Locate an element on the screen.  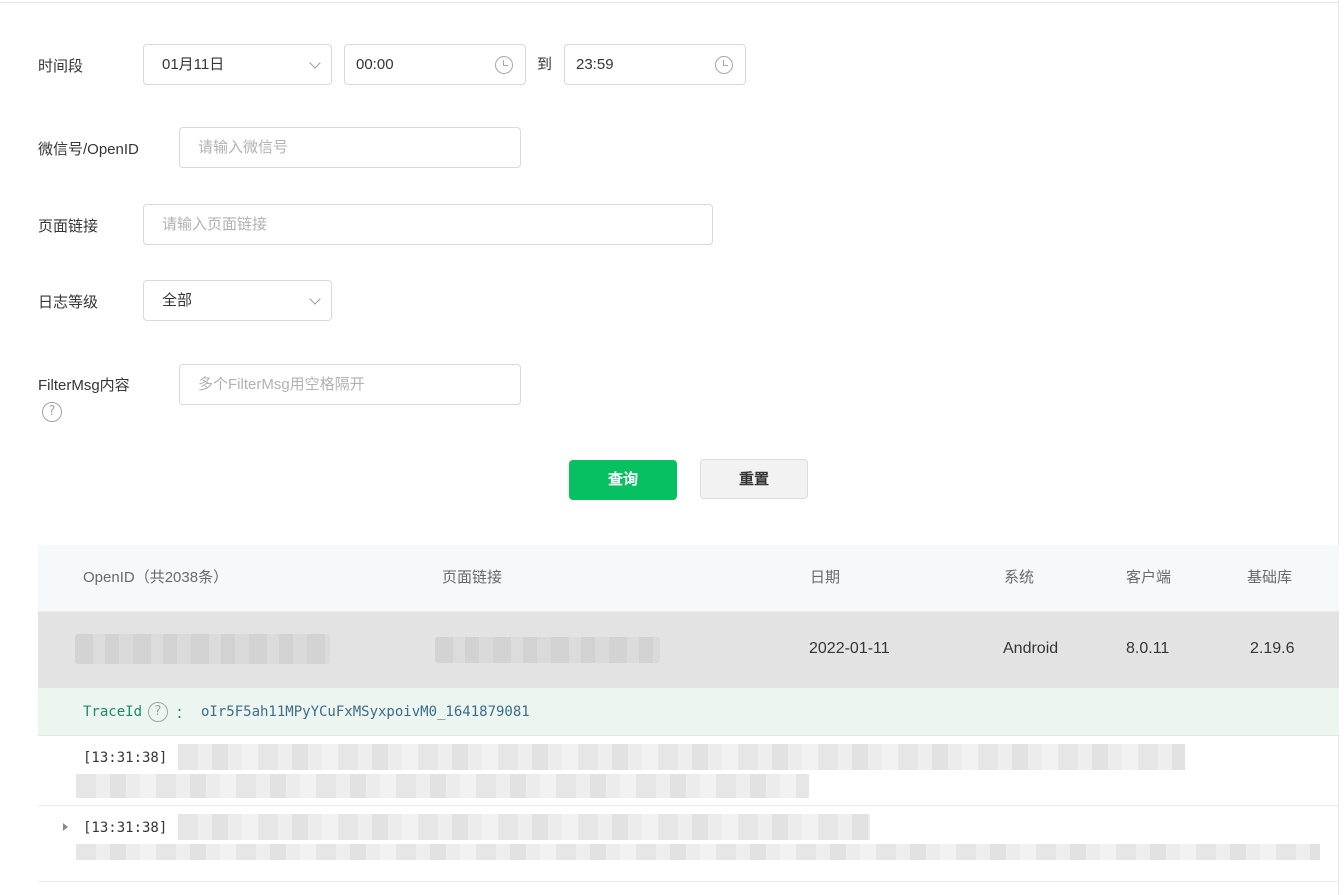
time-separator: 到 is located at coordinates (545, 64).